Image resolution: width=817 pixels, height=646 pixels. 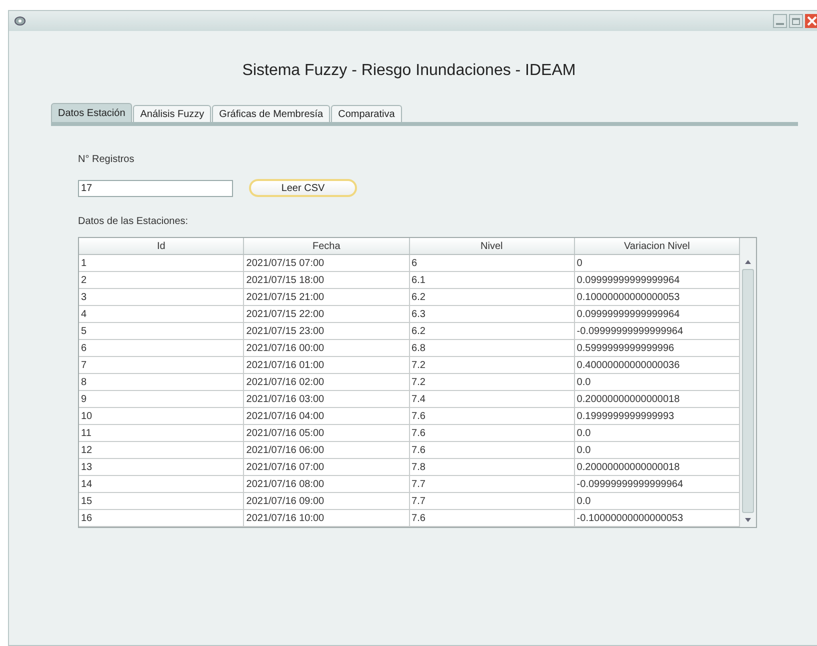 I want to click on table-cell: 12, so click(x=161, y=450).